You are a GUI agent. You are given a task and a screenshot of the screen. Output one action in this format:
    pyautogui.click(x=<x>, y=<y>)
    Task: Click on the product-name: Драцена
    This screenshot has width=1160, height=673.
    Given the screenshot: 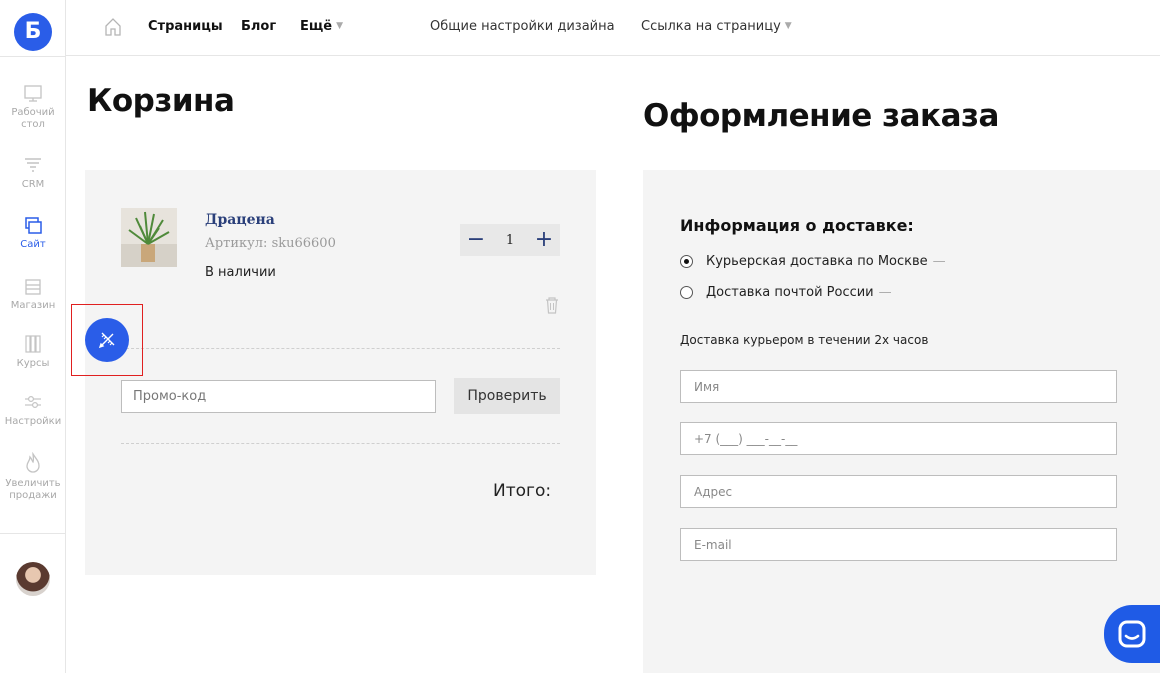 What is the action you would take?
    pyautogui.click(x=240, y=220)
    